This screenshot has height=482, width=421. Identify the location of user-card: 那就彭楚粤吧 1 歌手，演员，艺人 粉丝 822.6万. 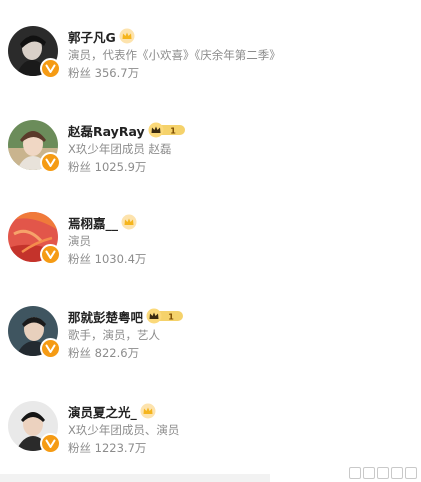
(210, 338).